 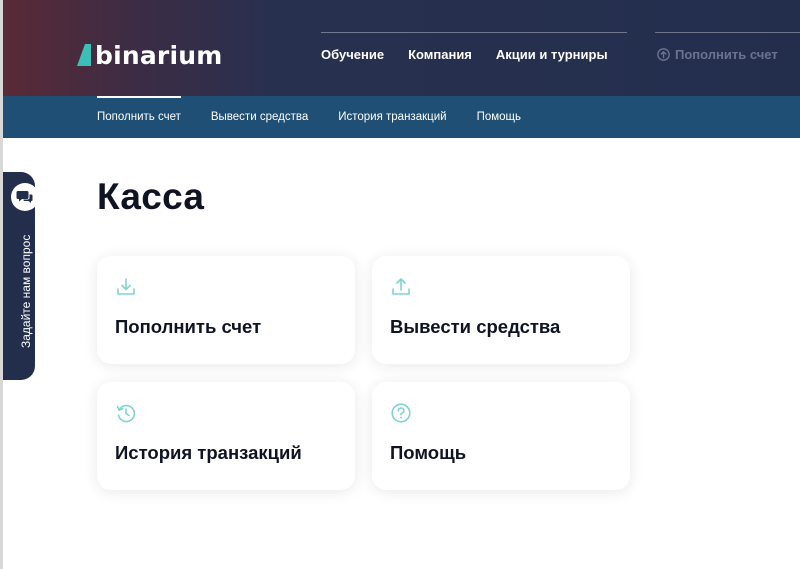 I want to click on upload-icon, so click(x=401, y=286).